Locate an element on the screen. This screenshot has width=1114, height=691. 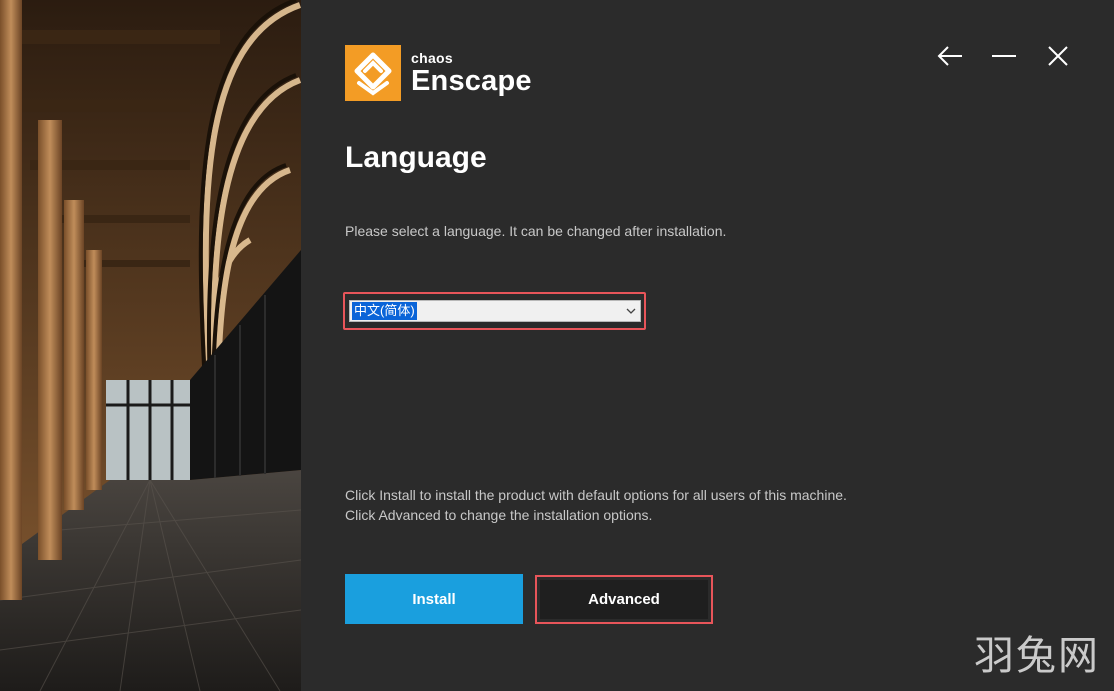
enscape-logo-mark-icon is located at coordinates (373, 73).